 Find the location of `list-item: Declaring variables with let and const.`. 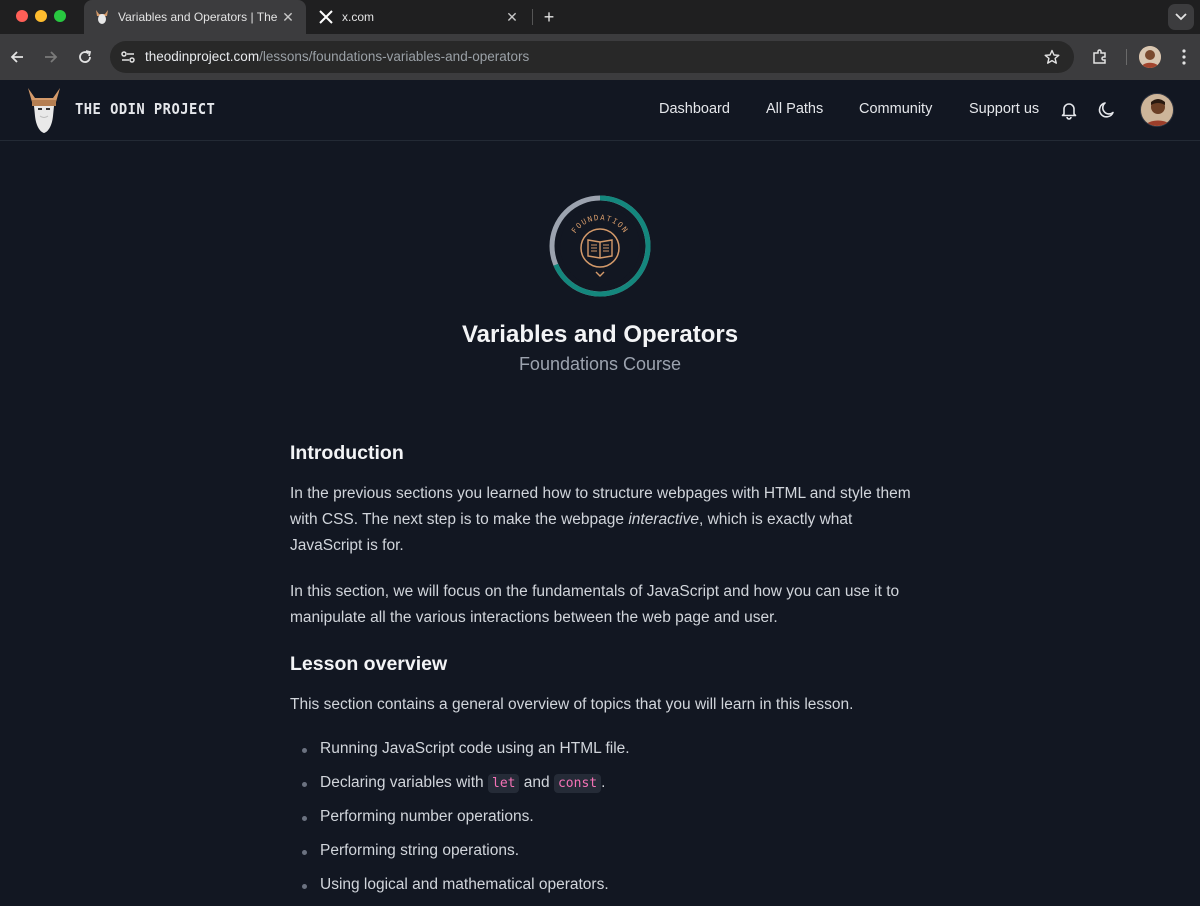

list-item: Declaring variables with let and const. is located at coordinates (602, 787).